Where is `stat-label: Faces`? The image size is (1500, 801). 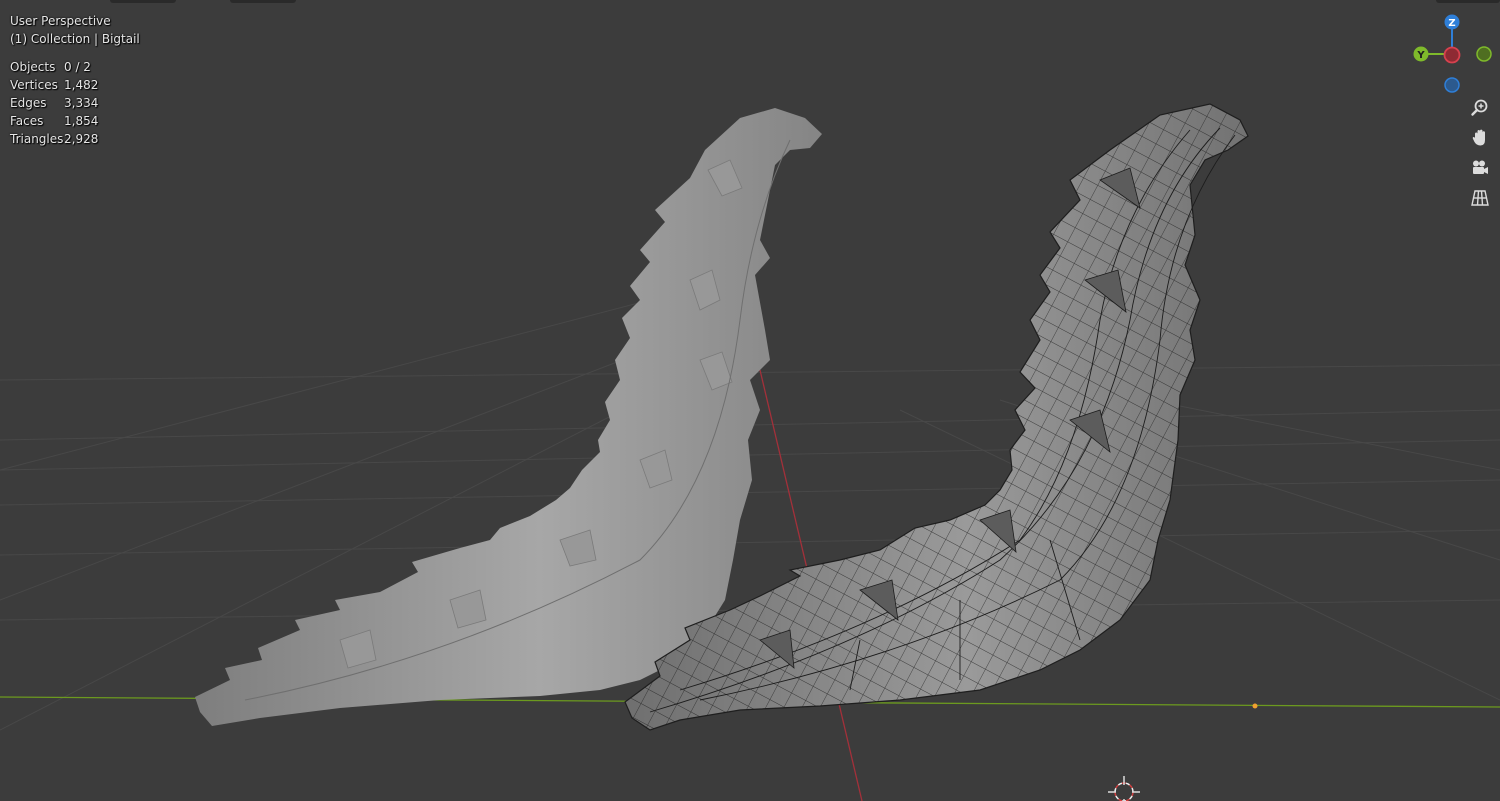
stat-label: Faces is located at coordinates (27, 121).